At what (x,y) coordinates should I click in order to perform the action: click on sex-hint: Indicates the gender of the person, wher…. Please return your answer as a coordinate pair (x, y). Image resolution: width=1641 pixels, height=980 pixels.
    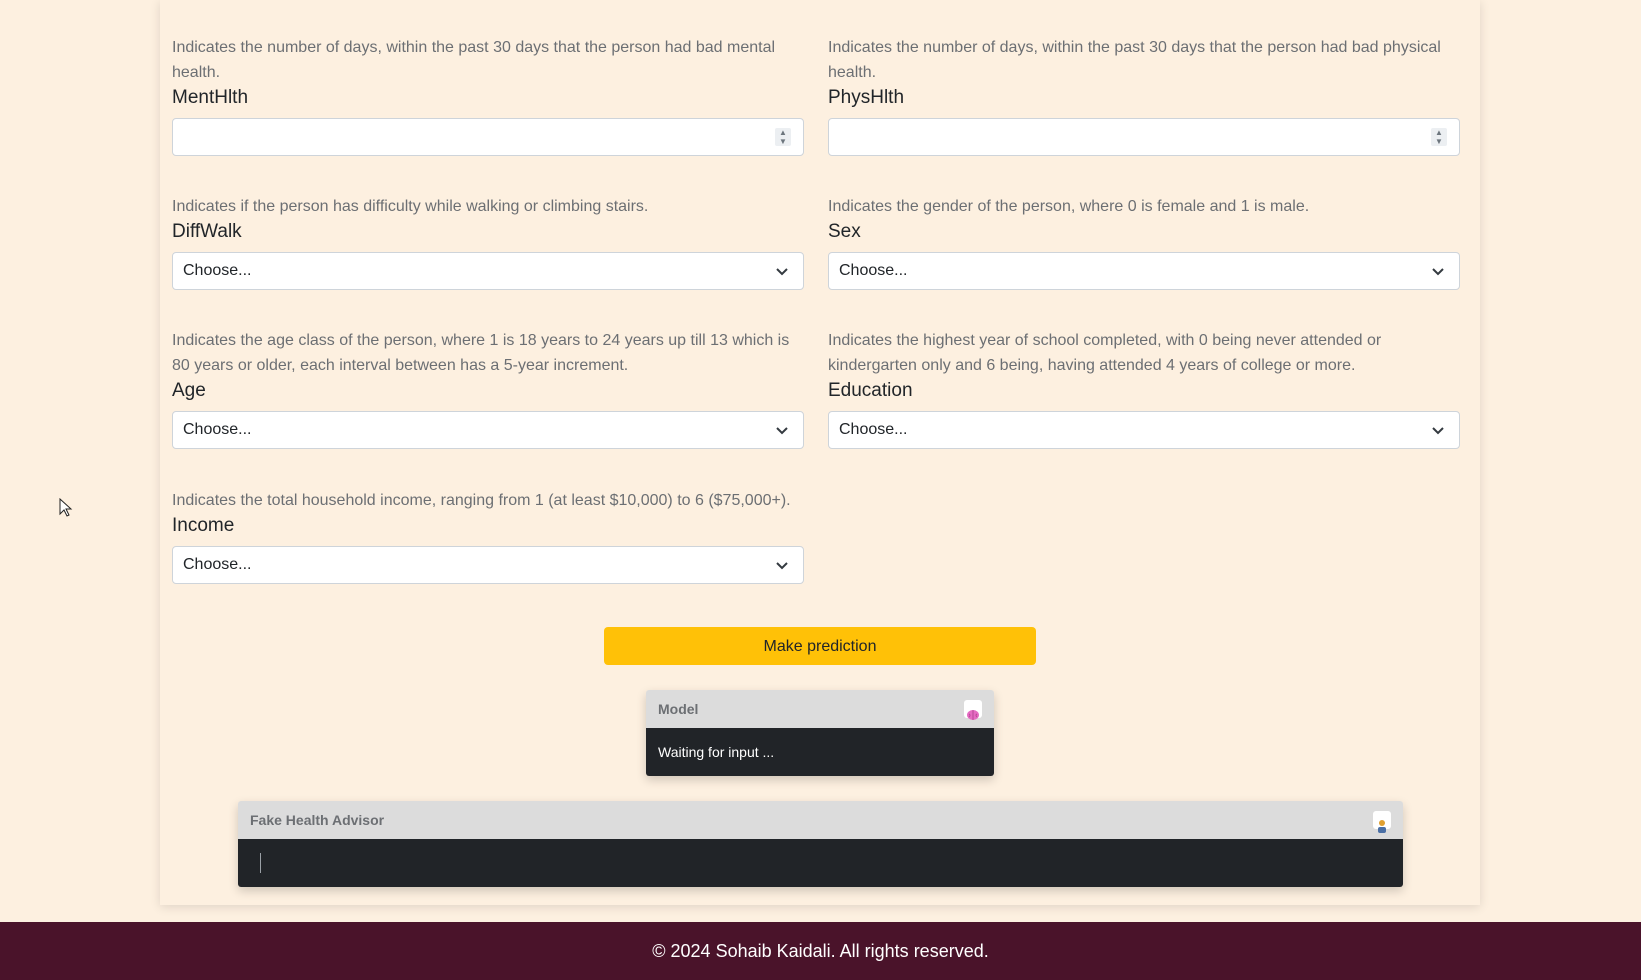
    Looking at the image, I should click on (1069, 206).